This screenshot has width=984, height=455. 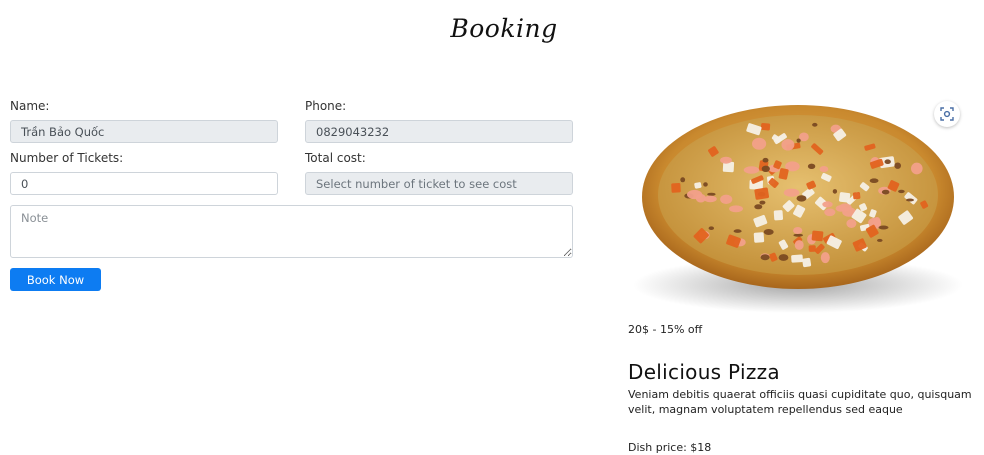 I want to click on dish-title: Delicious Pizza, so click(x=704, y=372).